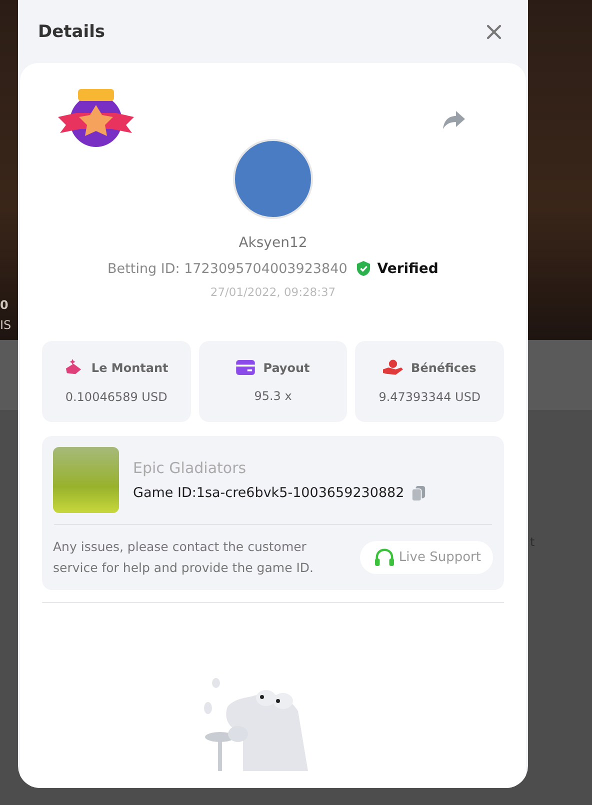 The width and height of the screenshot is (592, 805). Describe the element at coordinates (418, 493) in the screenshot. I see `copy-icon` at that location.